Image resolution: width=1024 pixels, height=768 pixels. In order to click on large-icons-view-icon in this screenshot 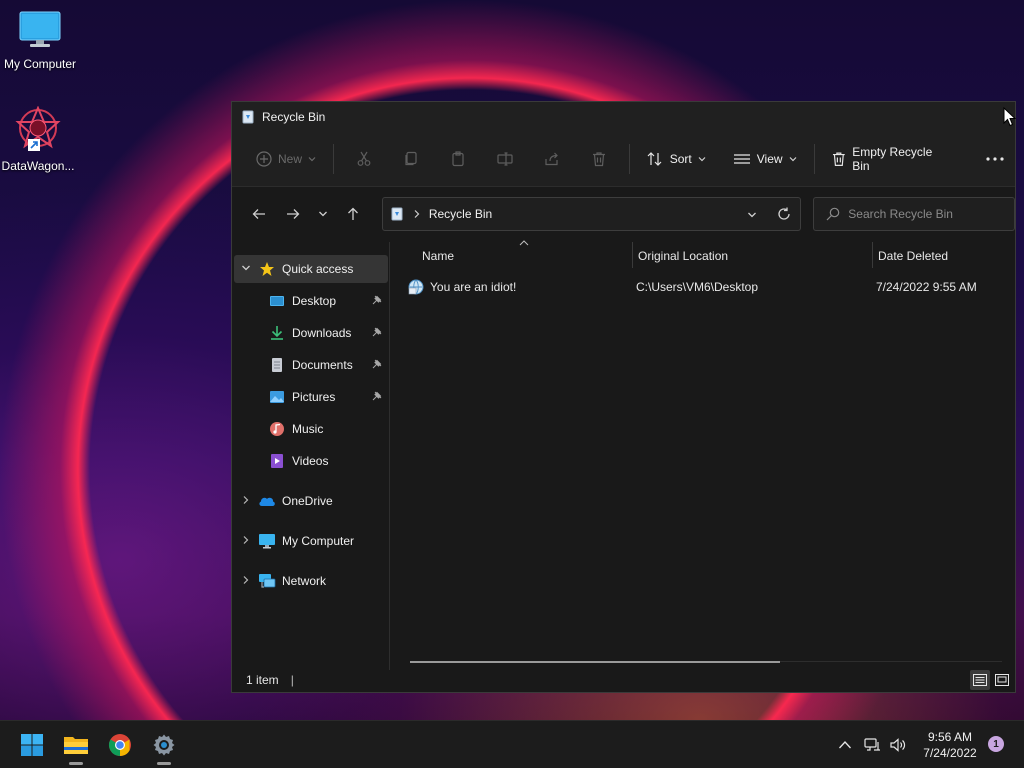, I will do `click(1002, 680)`.